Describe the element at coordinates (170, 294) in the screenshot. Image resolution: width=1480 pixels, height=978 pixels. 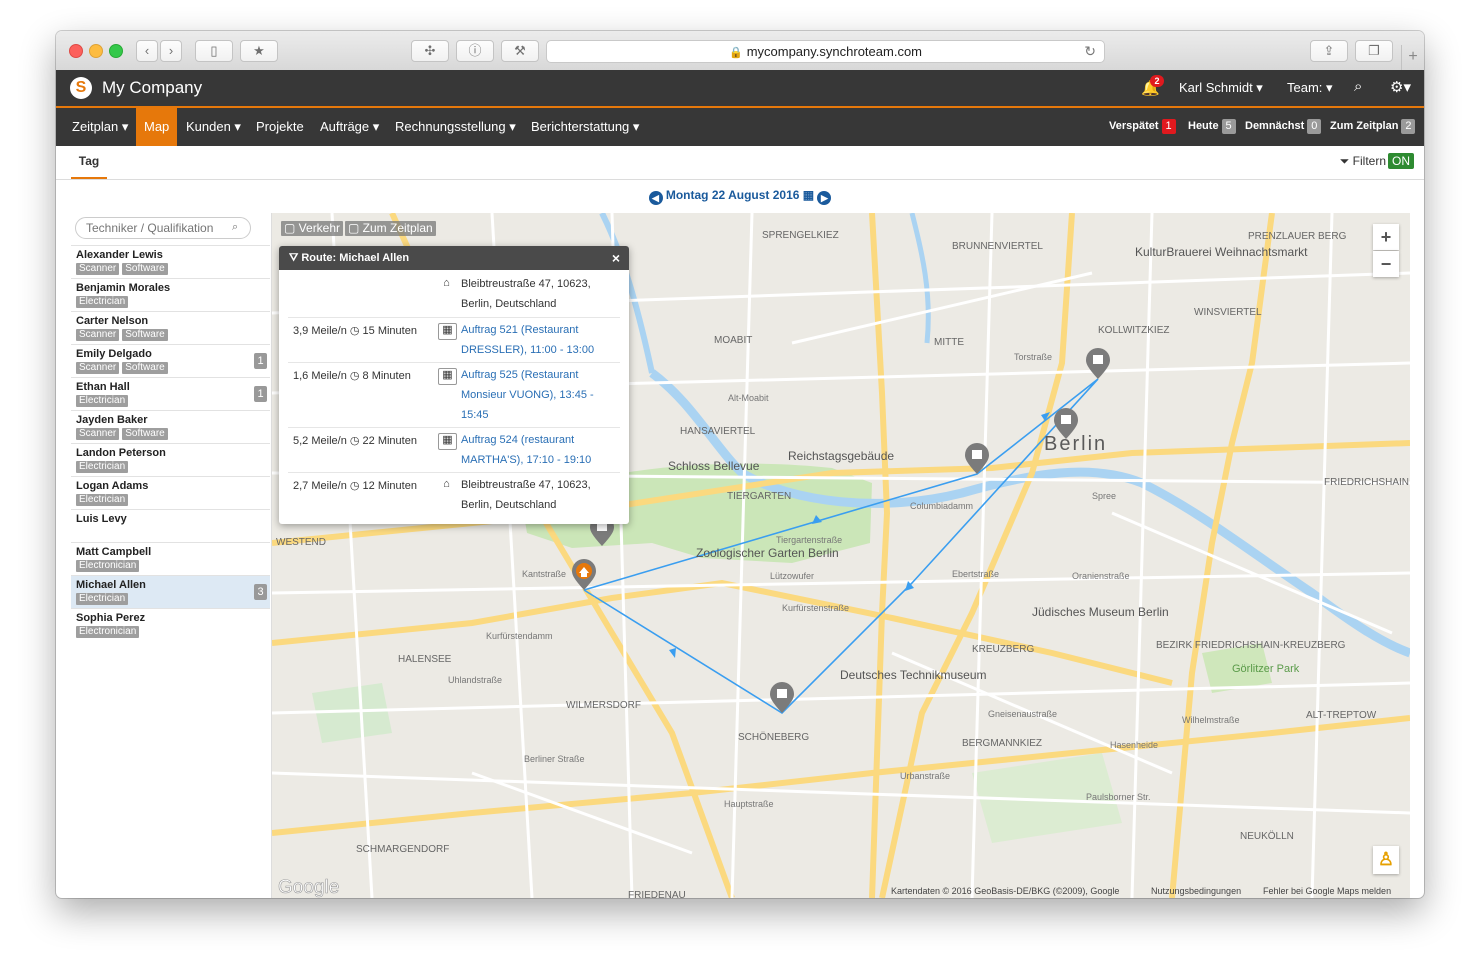
I see `technician-row: Benjamin Morales Electrician` at that location.